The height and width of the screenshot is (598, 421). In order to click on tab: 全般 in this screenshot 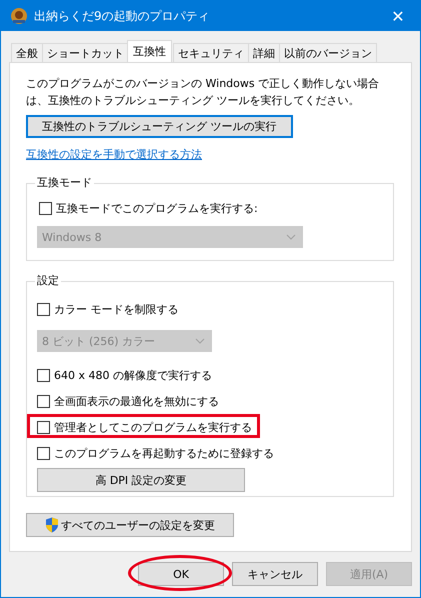, I will do `click(27, 52)`.